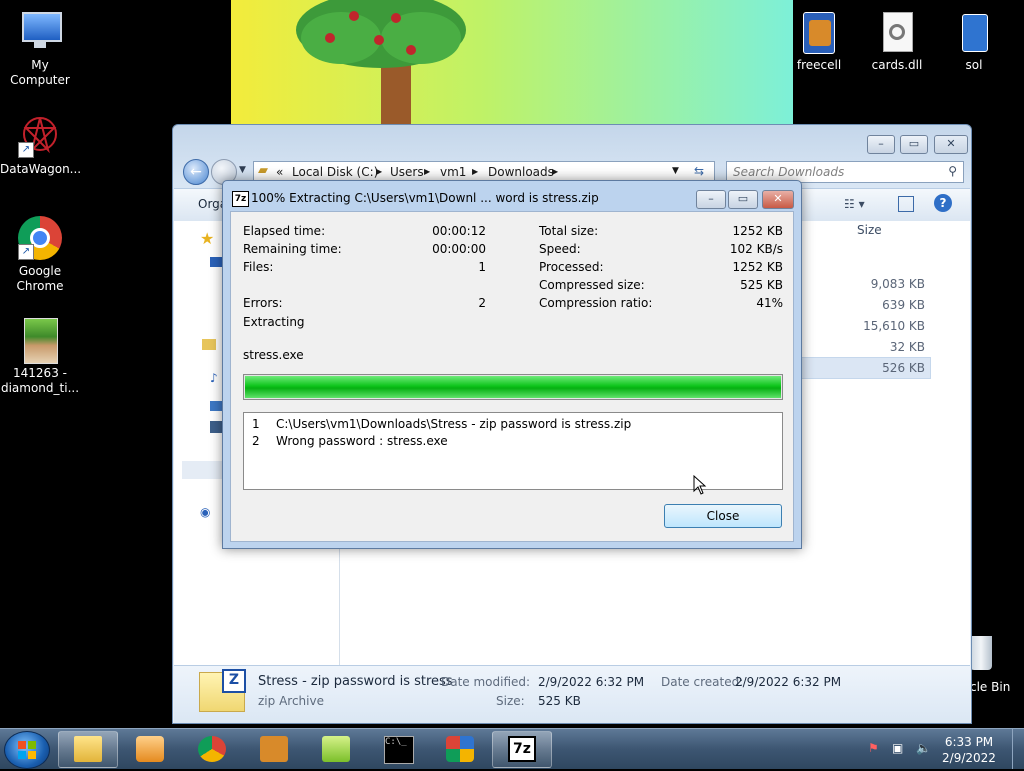  Describe the element at coordinates (899, 748) in the screenshot. I see `network-tray-icon: ▣` at that location.